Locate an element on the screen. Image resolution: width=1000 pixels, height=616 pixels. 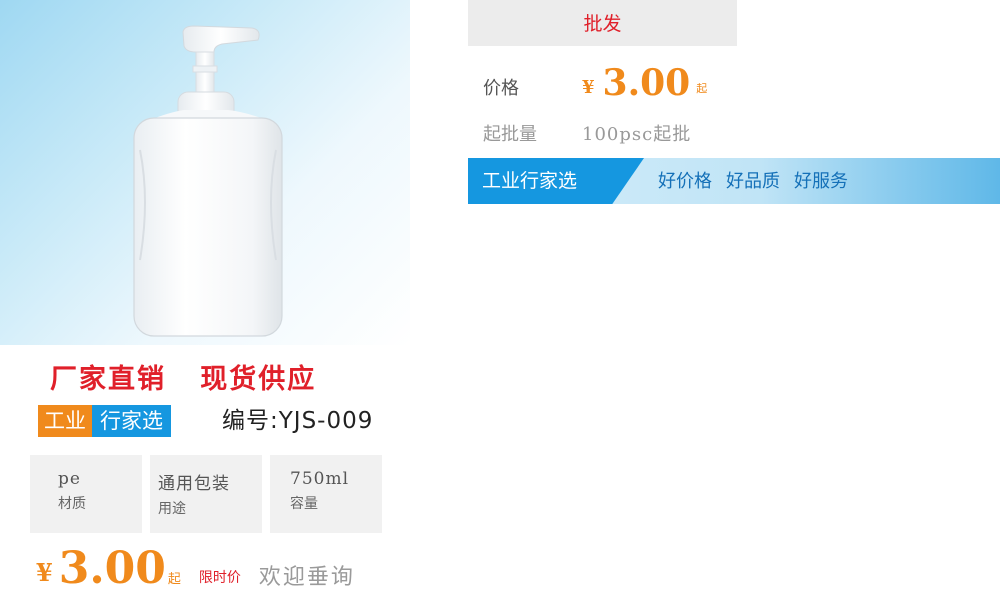
price-label: 价格 is located at coordinates (501, 88).